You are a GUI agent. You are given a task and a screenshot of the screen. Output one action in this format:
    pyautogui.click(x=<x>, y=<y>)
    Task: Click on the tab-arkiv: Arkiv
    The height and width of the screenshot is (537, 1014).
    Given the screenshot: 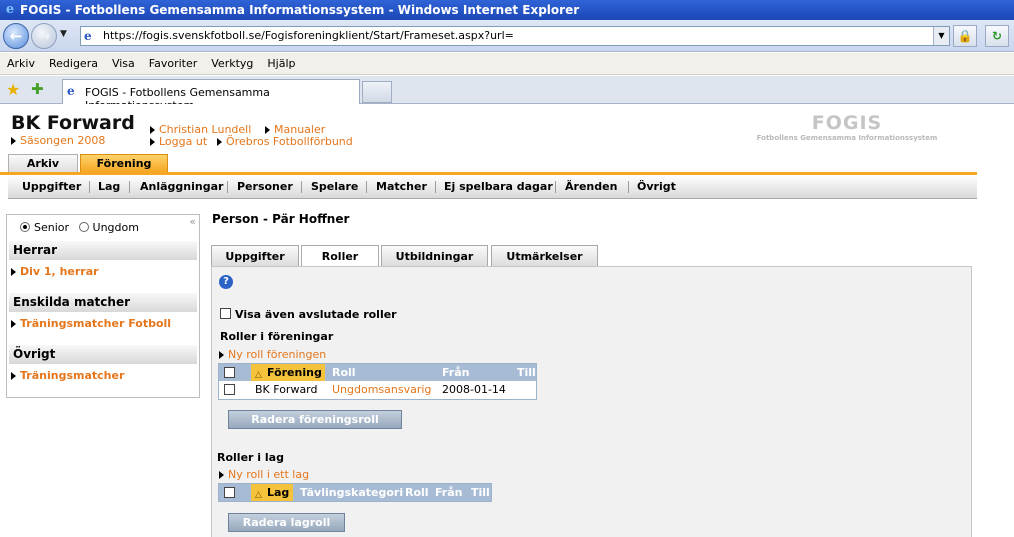 What is the action you would take?
    pyautogui.click(x=43, y=163)
    